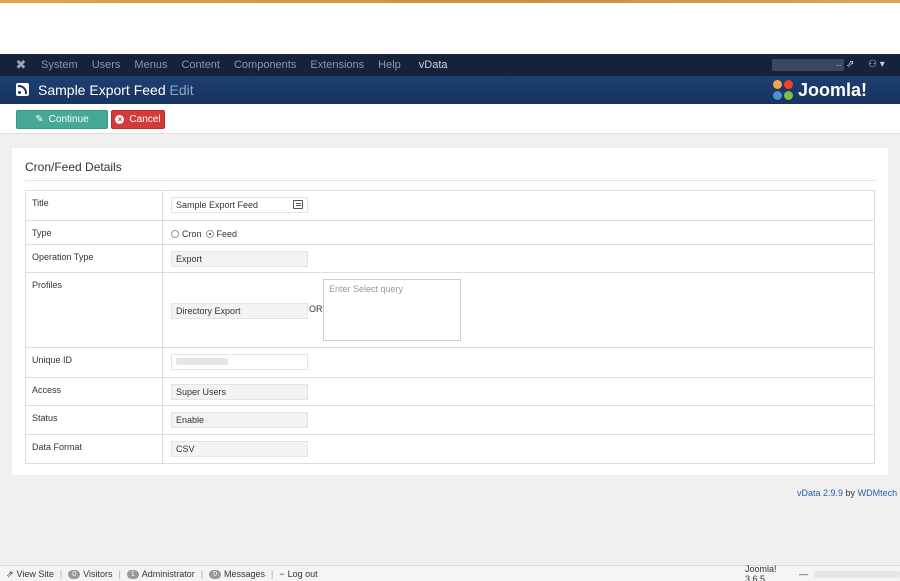 The height and width of the screenshot is (581, 900). What do you see at coordinates (39, 119) in the screenshot?
I see `edit-icon: ✎` at bounding box center [39, 119].